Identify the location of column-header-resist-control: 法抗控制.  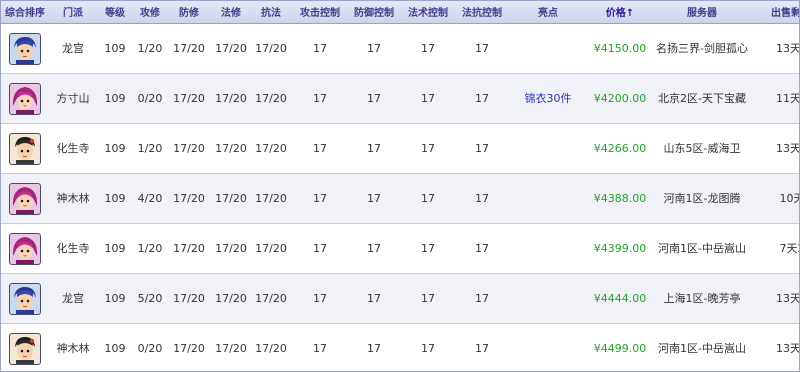
(482, 12).